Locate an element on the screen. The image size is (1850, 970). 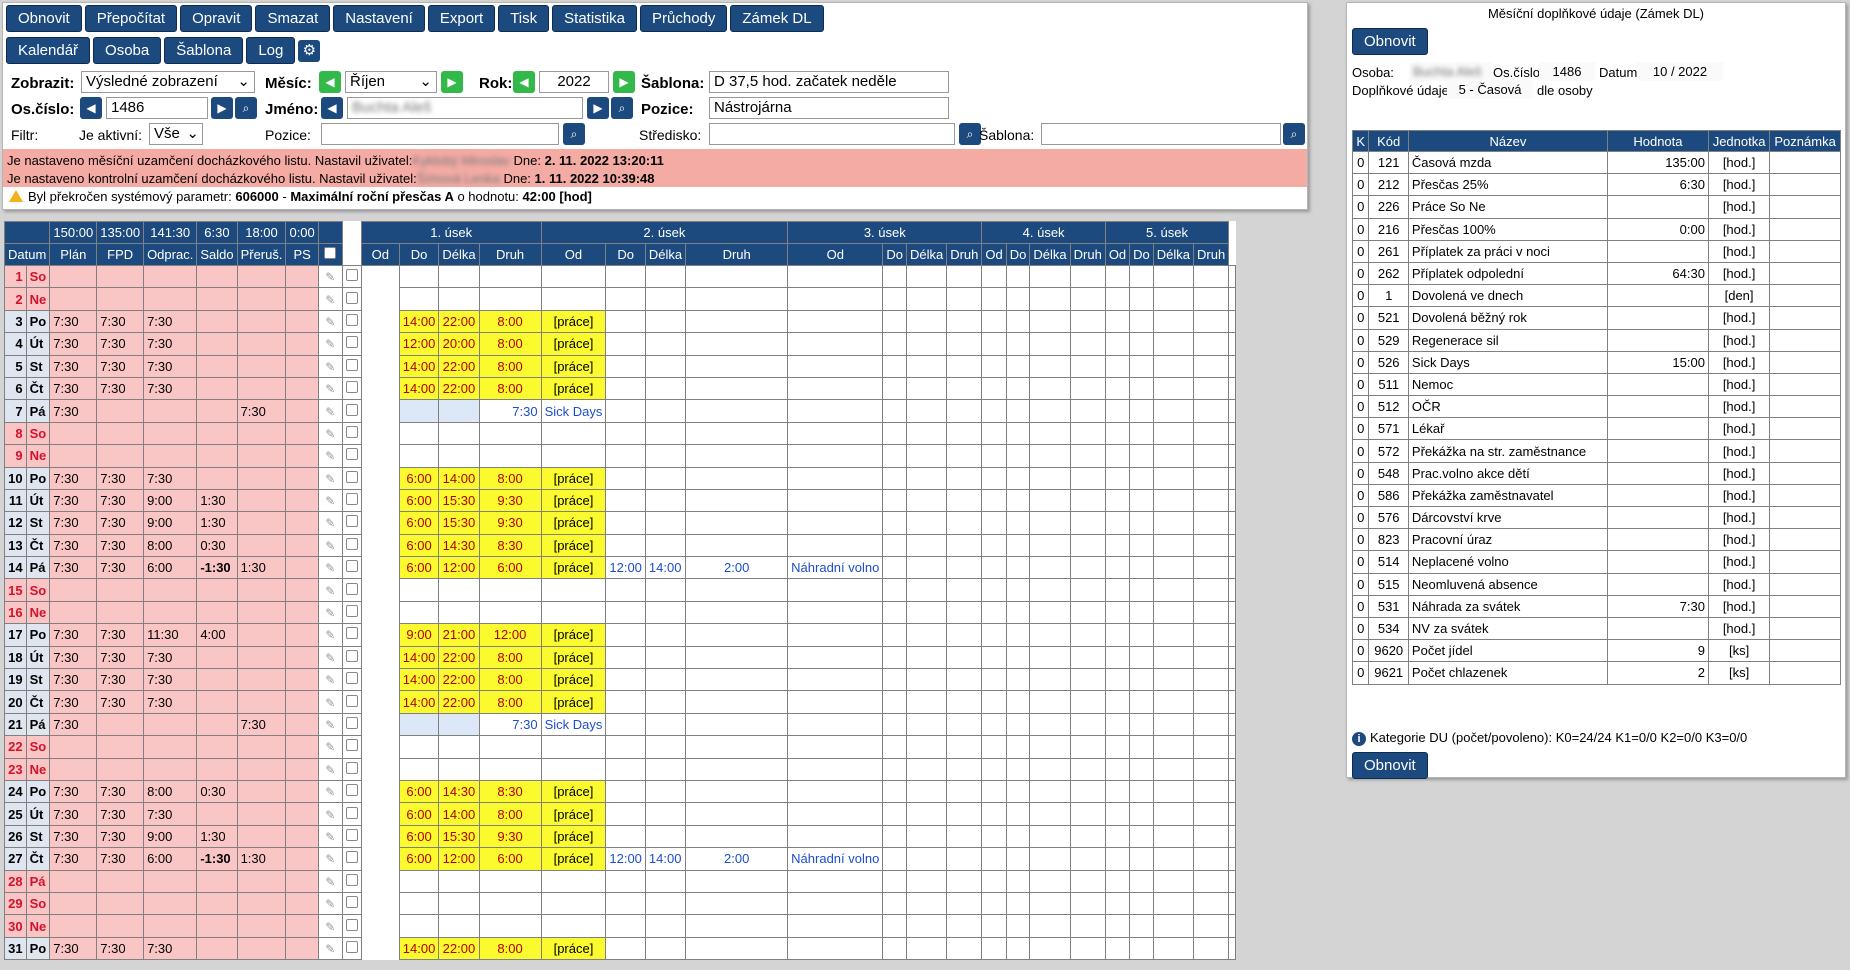
pozice-field: Nástrojárna is located at coordinates (829, 108).